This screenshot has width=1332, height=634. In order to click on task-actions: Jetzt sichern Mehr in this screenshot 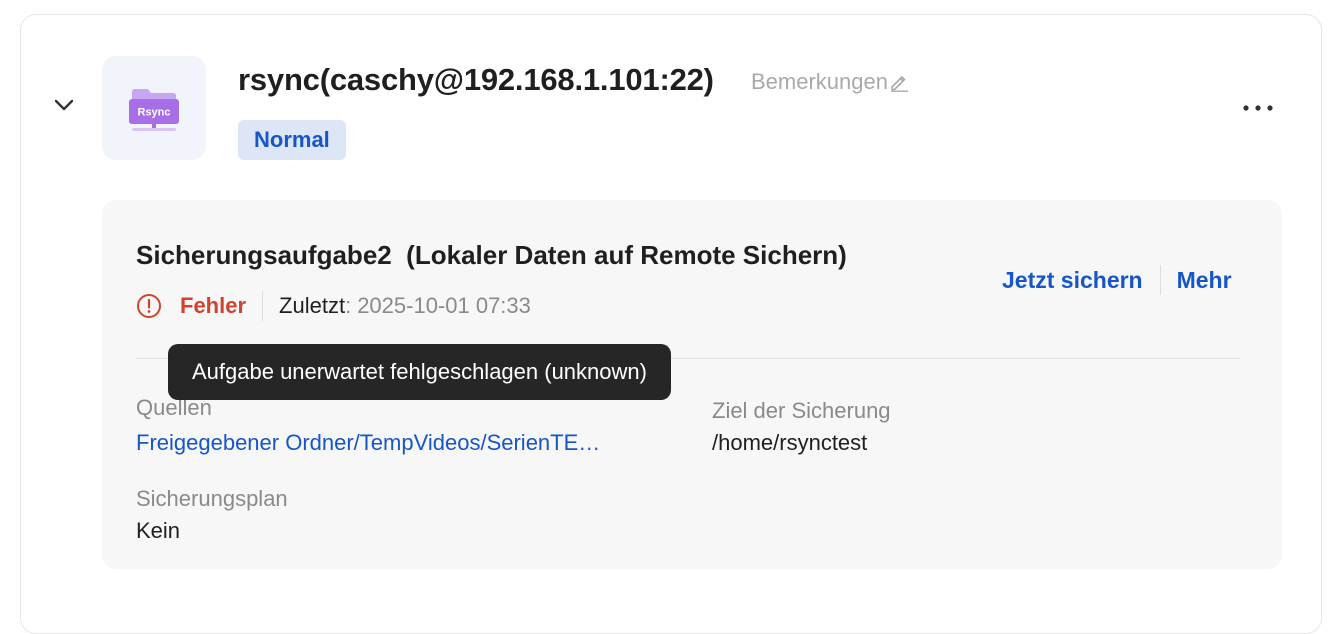, I will do `click(1117, 280)`.